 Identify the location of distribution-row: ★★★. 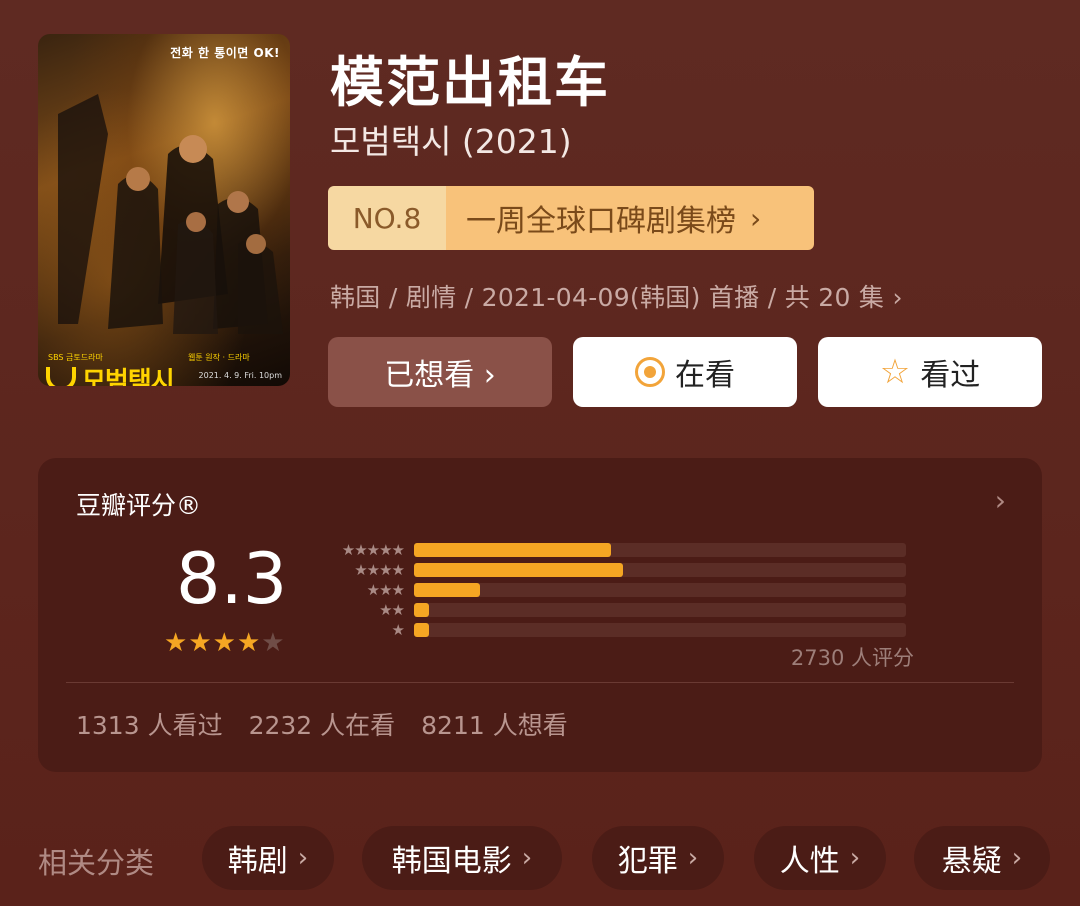
(618, 590).